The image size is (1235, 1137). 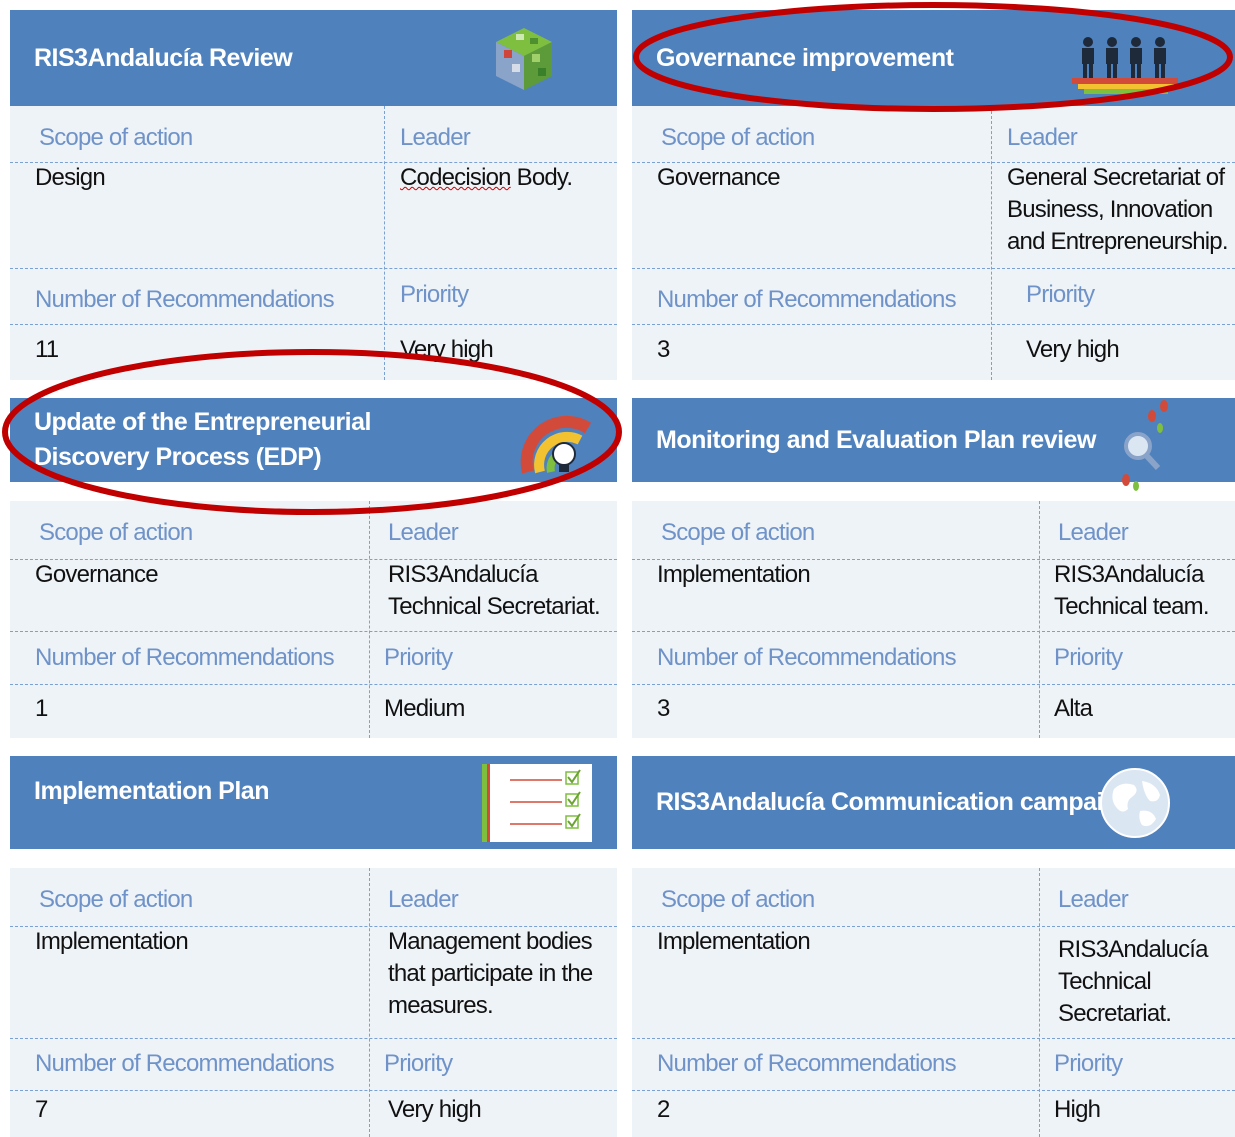 What do you see at coordinates (524, 62) in the screenshot?
I see `rubiks-cube-icon` at bounding box center [524, 62].